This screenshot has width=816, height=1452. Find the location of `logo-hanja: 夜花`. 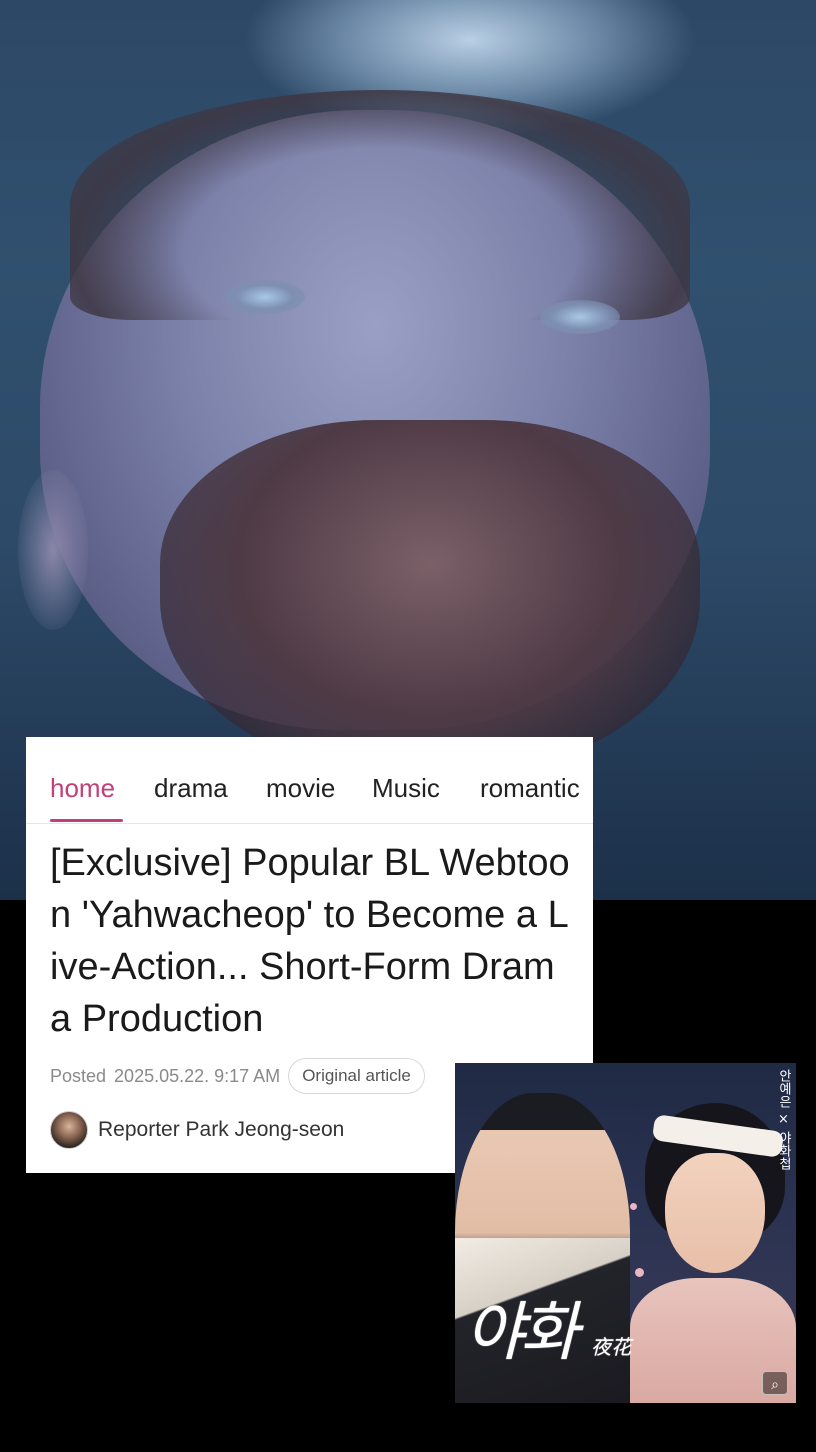

logo-hanja: 夜花 is located at coordinates (611, 1347).